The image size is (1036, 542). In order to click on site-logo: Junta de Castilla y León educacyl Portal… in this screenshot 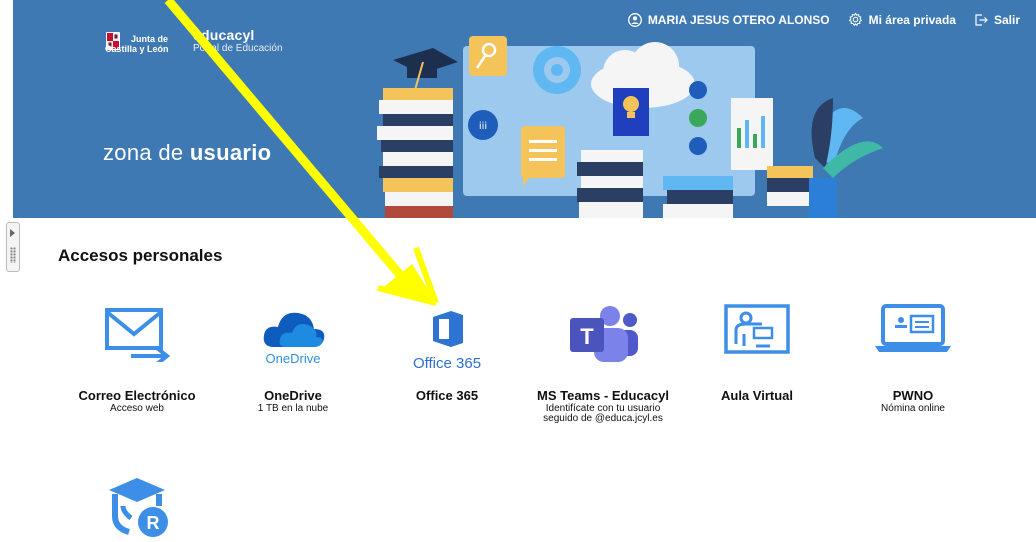, I will do `click(194, 42)`.